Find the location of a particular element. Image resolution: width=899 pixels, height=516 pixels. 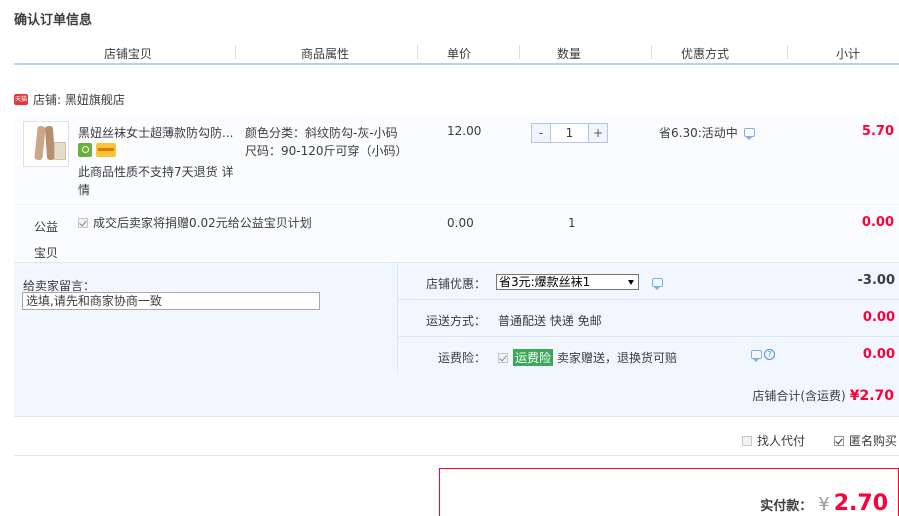

proxy-pay-option: 找人代付 is located at coordinates (773, 440).